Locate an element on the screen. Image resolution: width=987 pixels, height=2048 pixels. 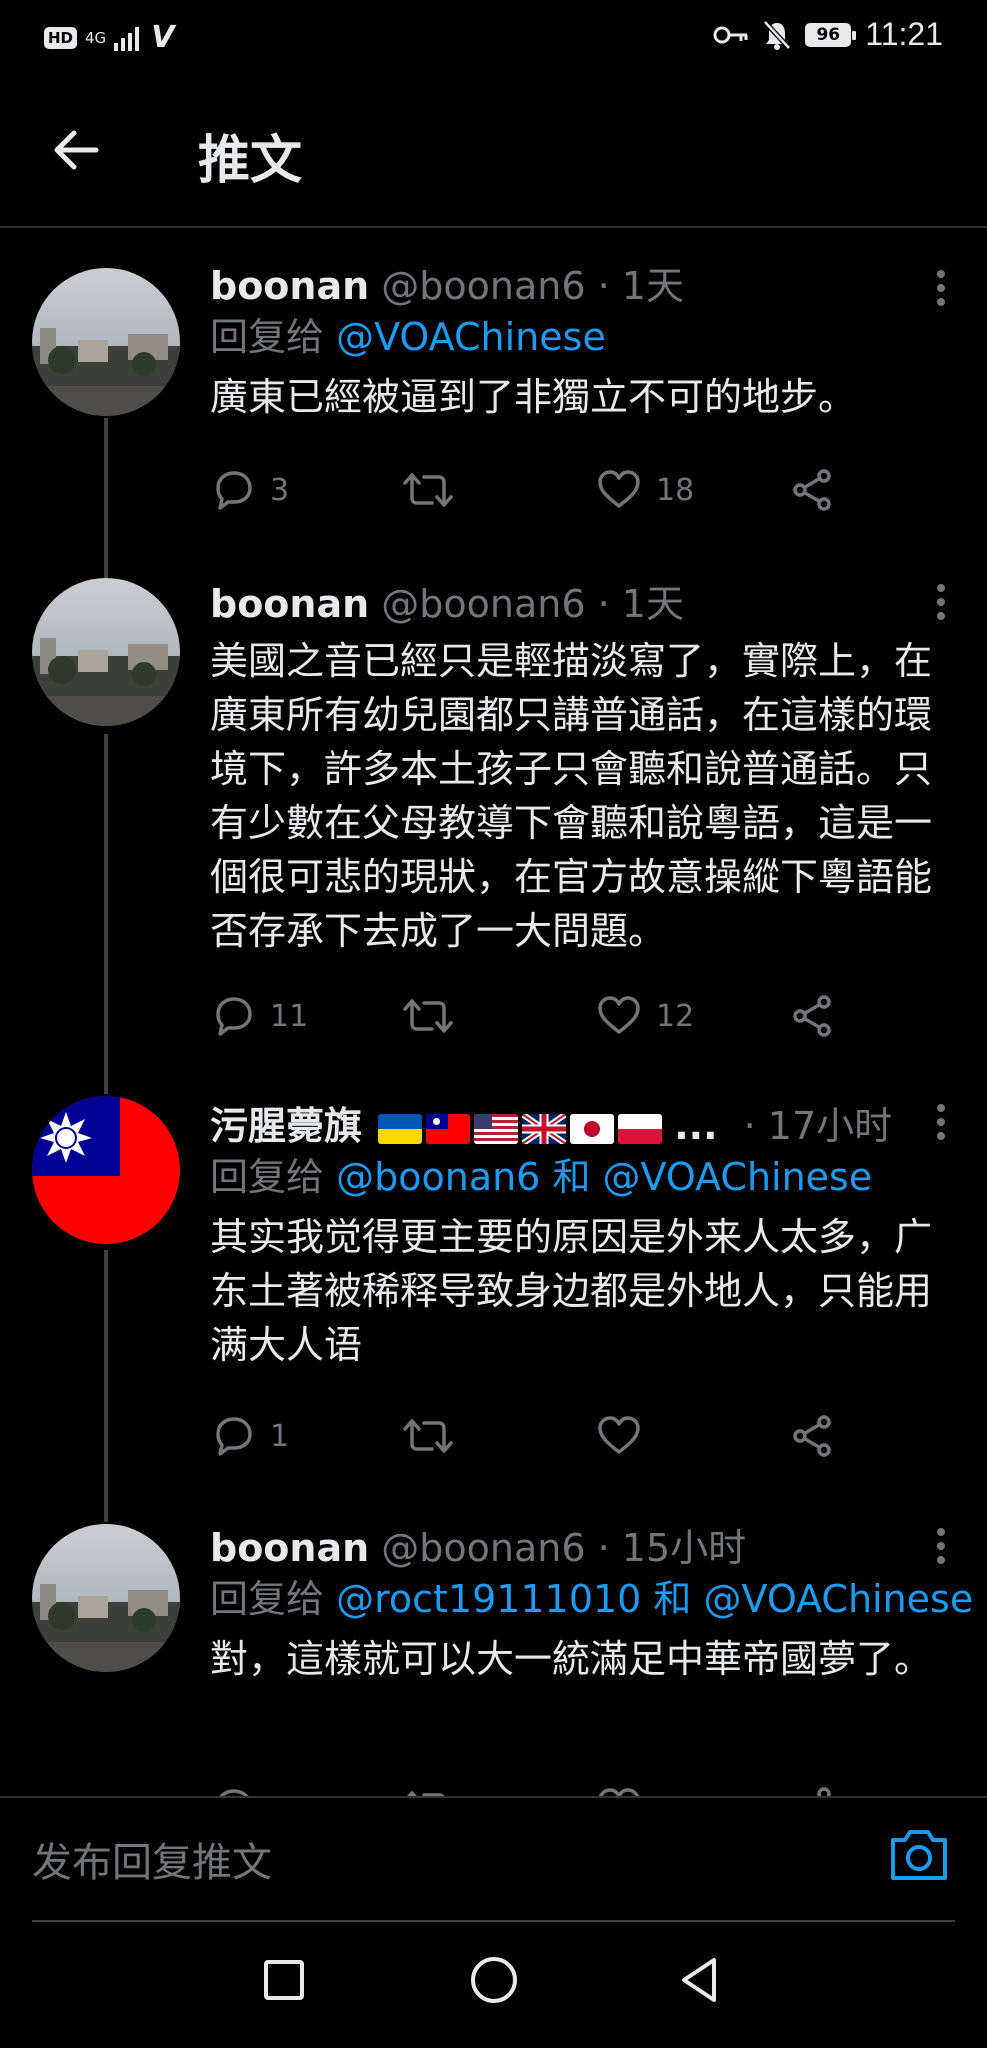
tweet-actions is located at coordinates (530, 1788).